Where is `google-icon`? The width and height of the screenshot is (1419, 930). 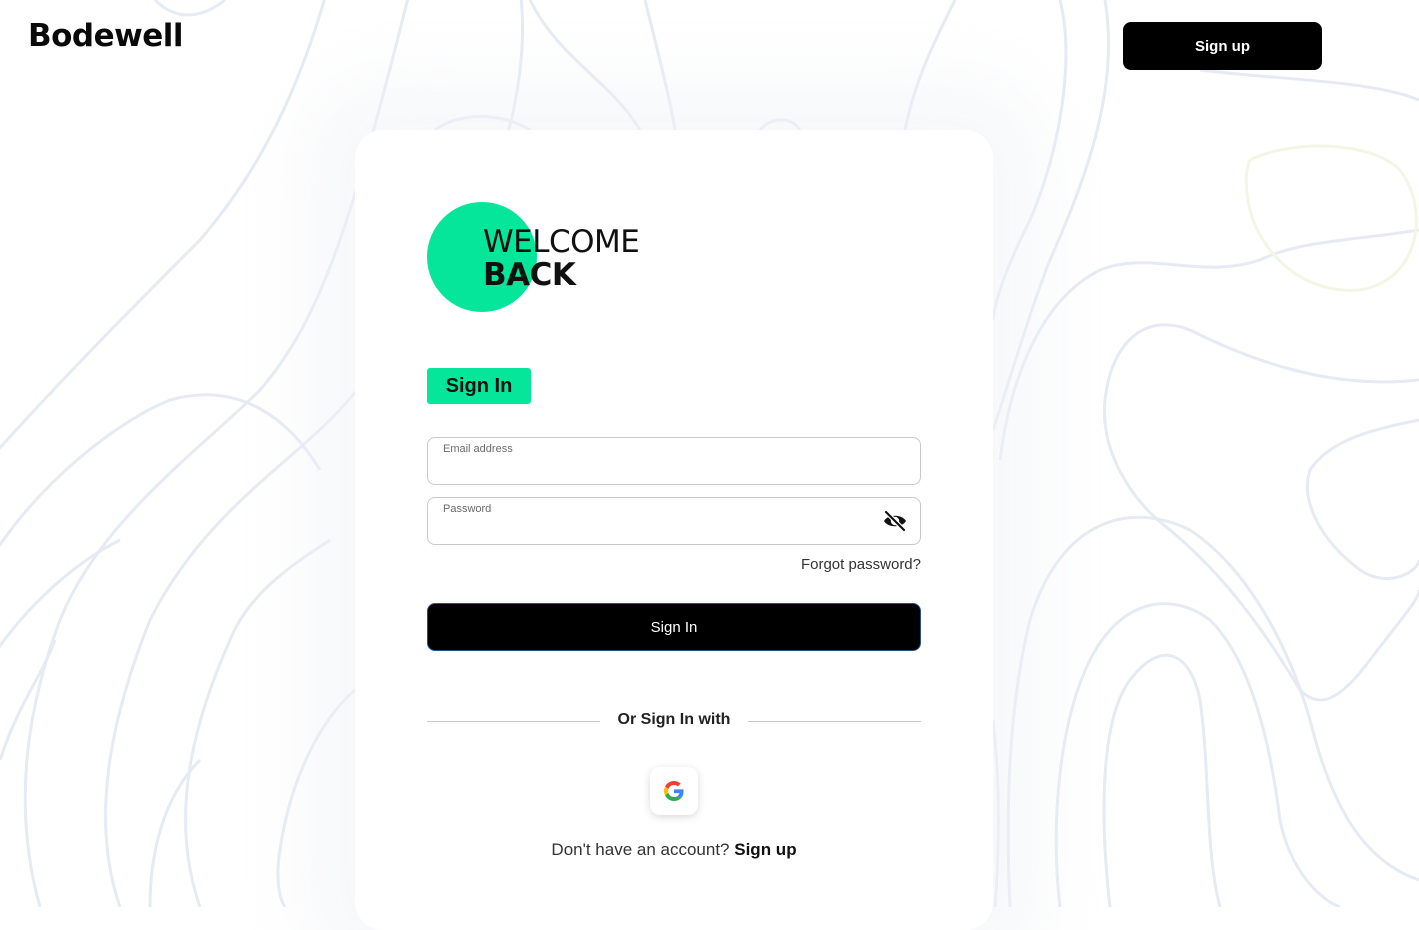 google-icon is located at coordinates (674, 791).